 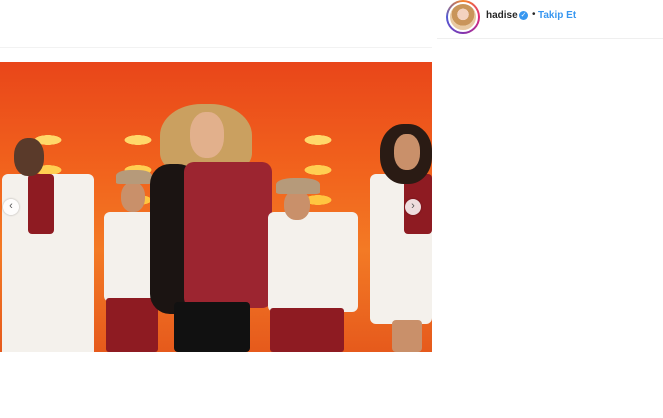 I want to click on dancer-hat-left-pants, so click(x=132, y=325).